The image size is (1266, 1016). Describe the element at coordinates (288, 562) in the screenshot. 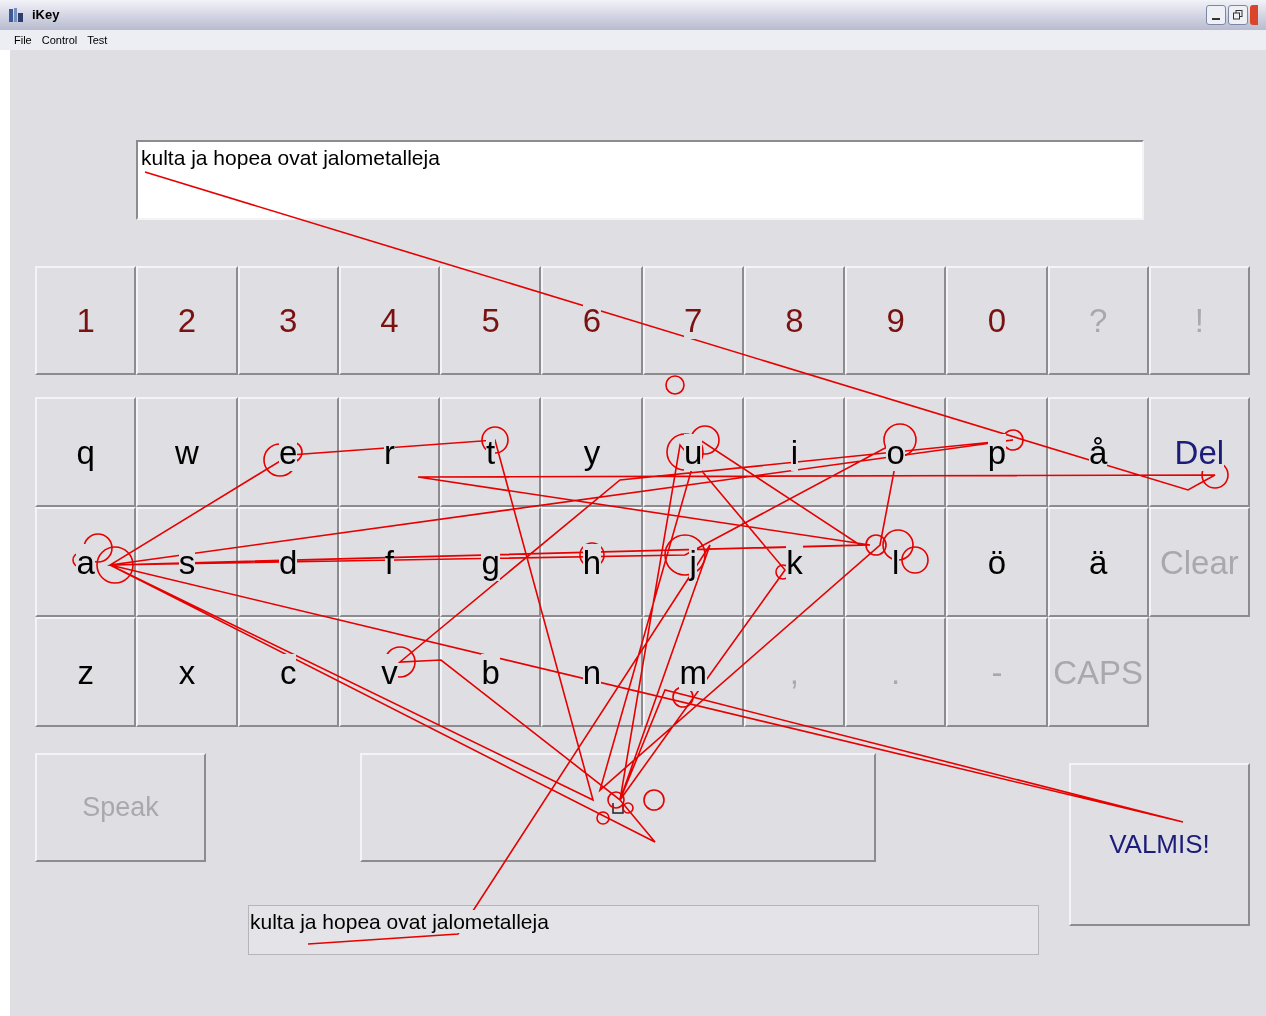

I see `keyboard-key: d` at that location.